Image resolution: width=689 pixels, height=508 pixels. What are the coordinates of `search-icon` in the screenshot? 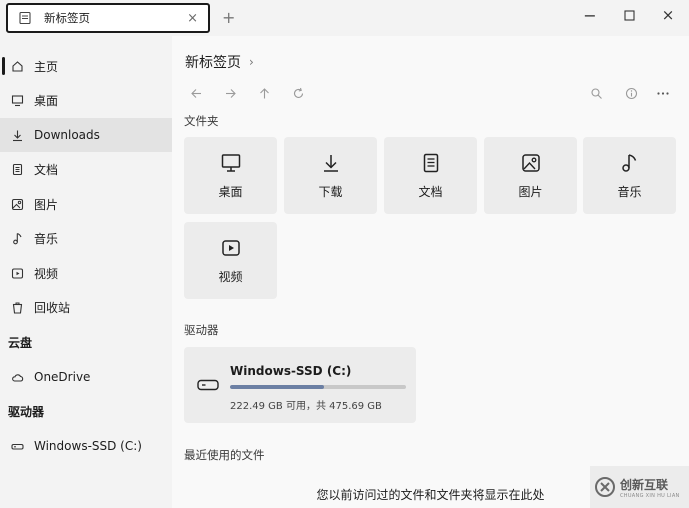 It's located at (596, 93).